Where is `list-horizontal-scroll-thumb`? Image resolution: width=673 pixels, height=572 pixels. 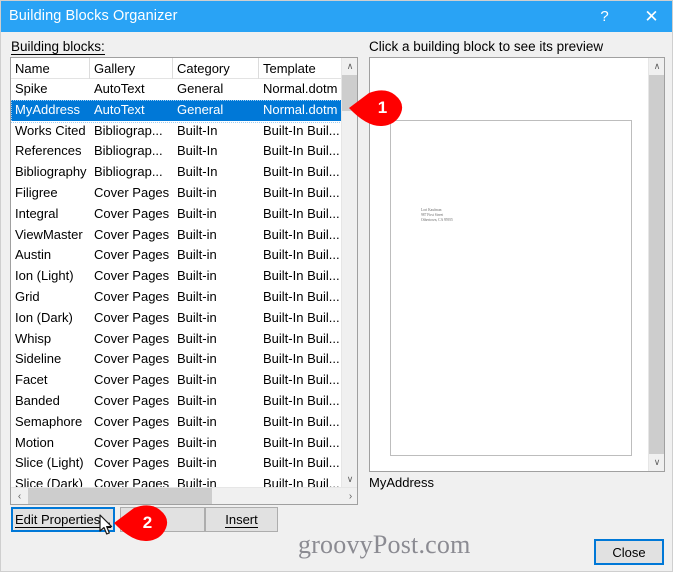
list-horizontal-scroll-thumb is located at coordinates (120, 496).